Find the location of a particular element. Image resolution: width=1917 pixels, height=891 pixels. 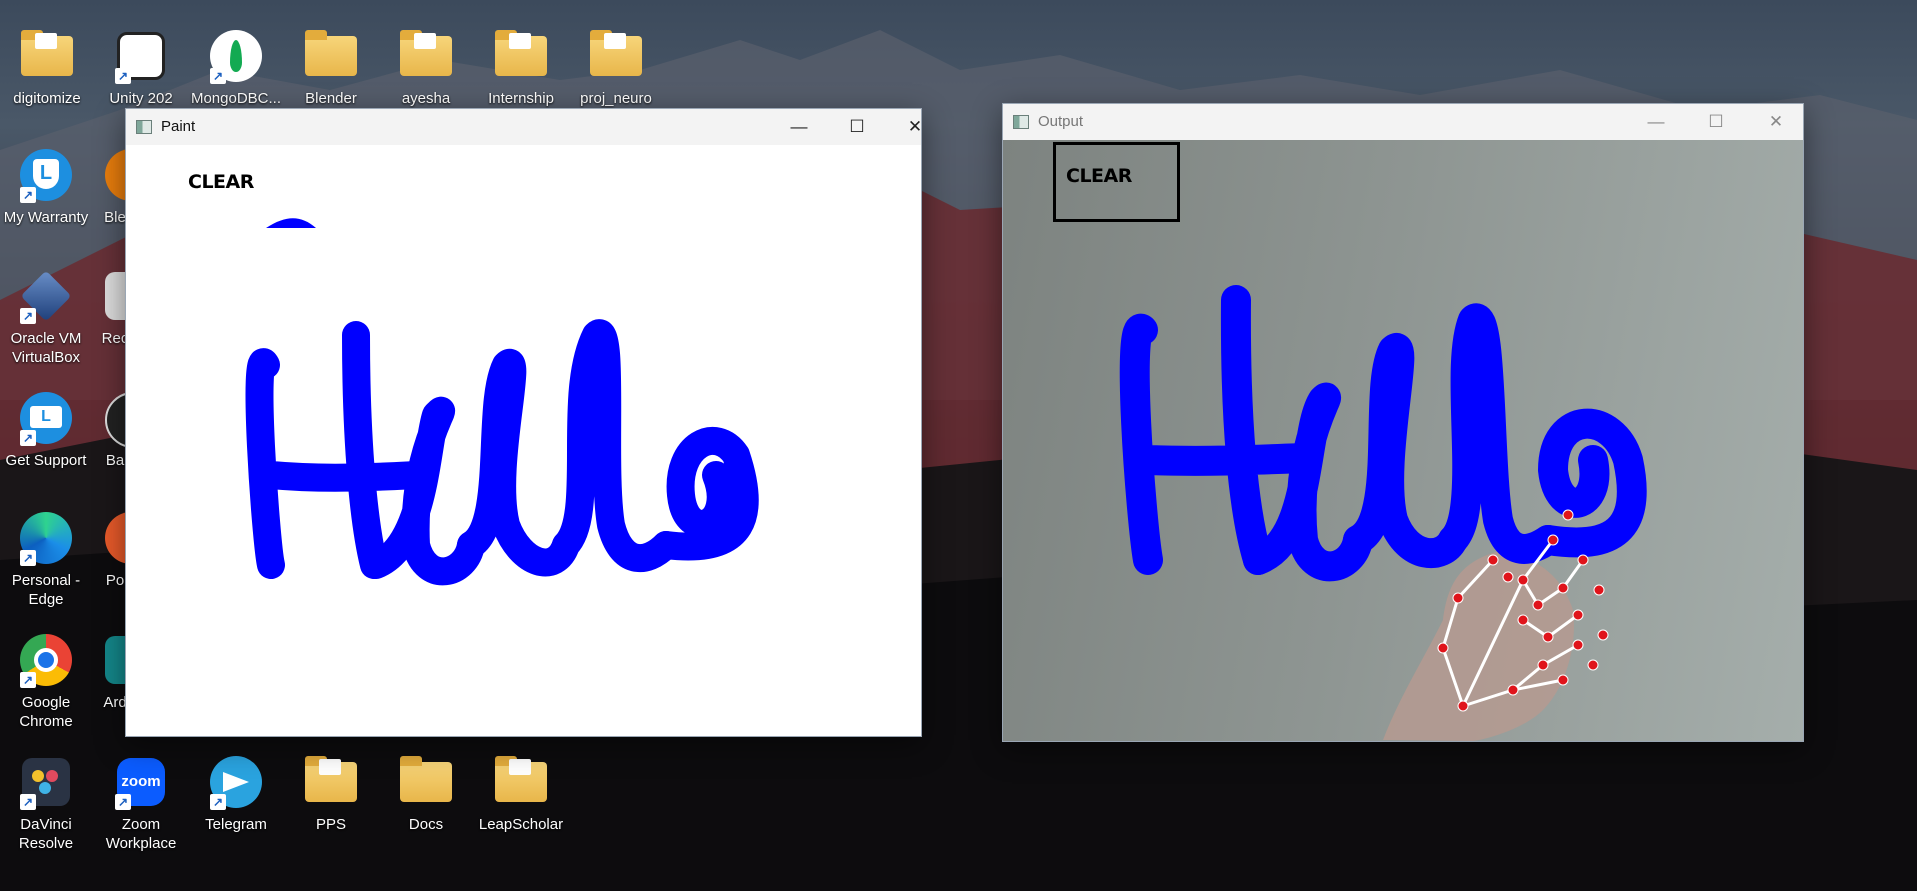

desktop-icon-telegram: ↗ Telegram is located at coordinates (236, 793).